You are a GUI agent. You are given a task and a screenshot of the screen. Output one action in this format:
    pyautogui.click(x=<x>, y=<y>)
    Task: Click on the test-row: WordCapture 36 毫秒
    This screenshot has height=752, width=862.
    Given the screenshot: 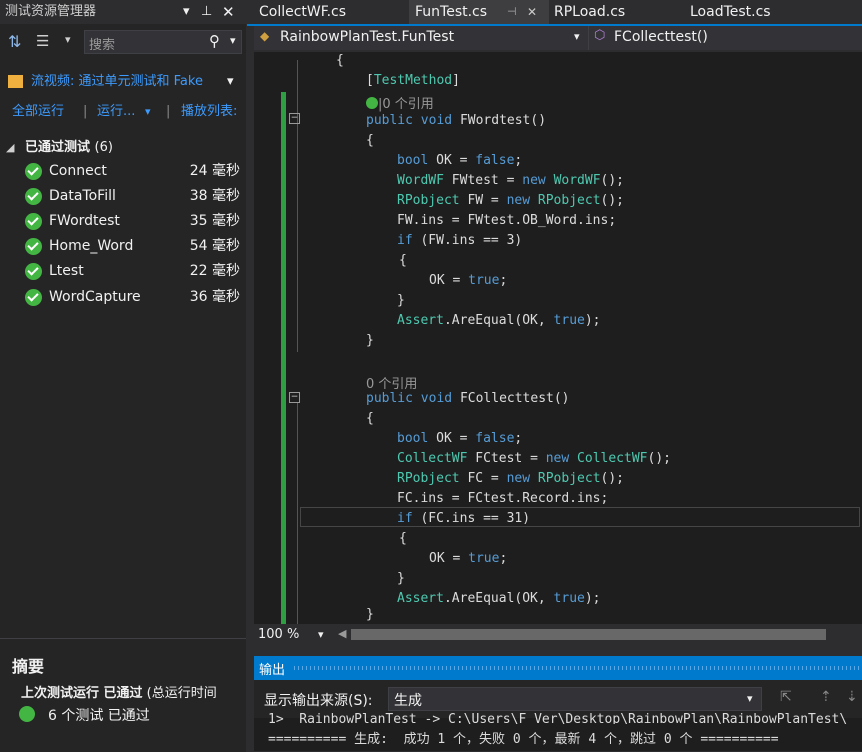 What is the action you would take?
    pyautogui.click(x=123, y=297)
    